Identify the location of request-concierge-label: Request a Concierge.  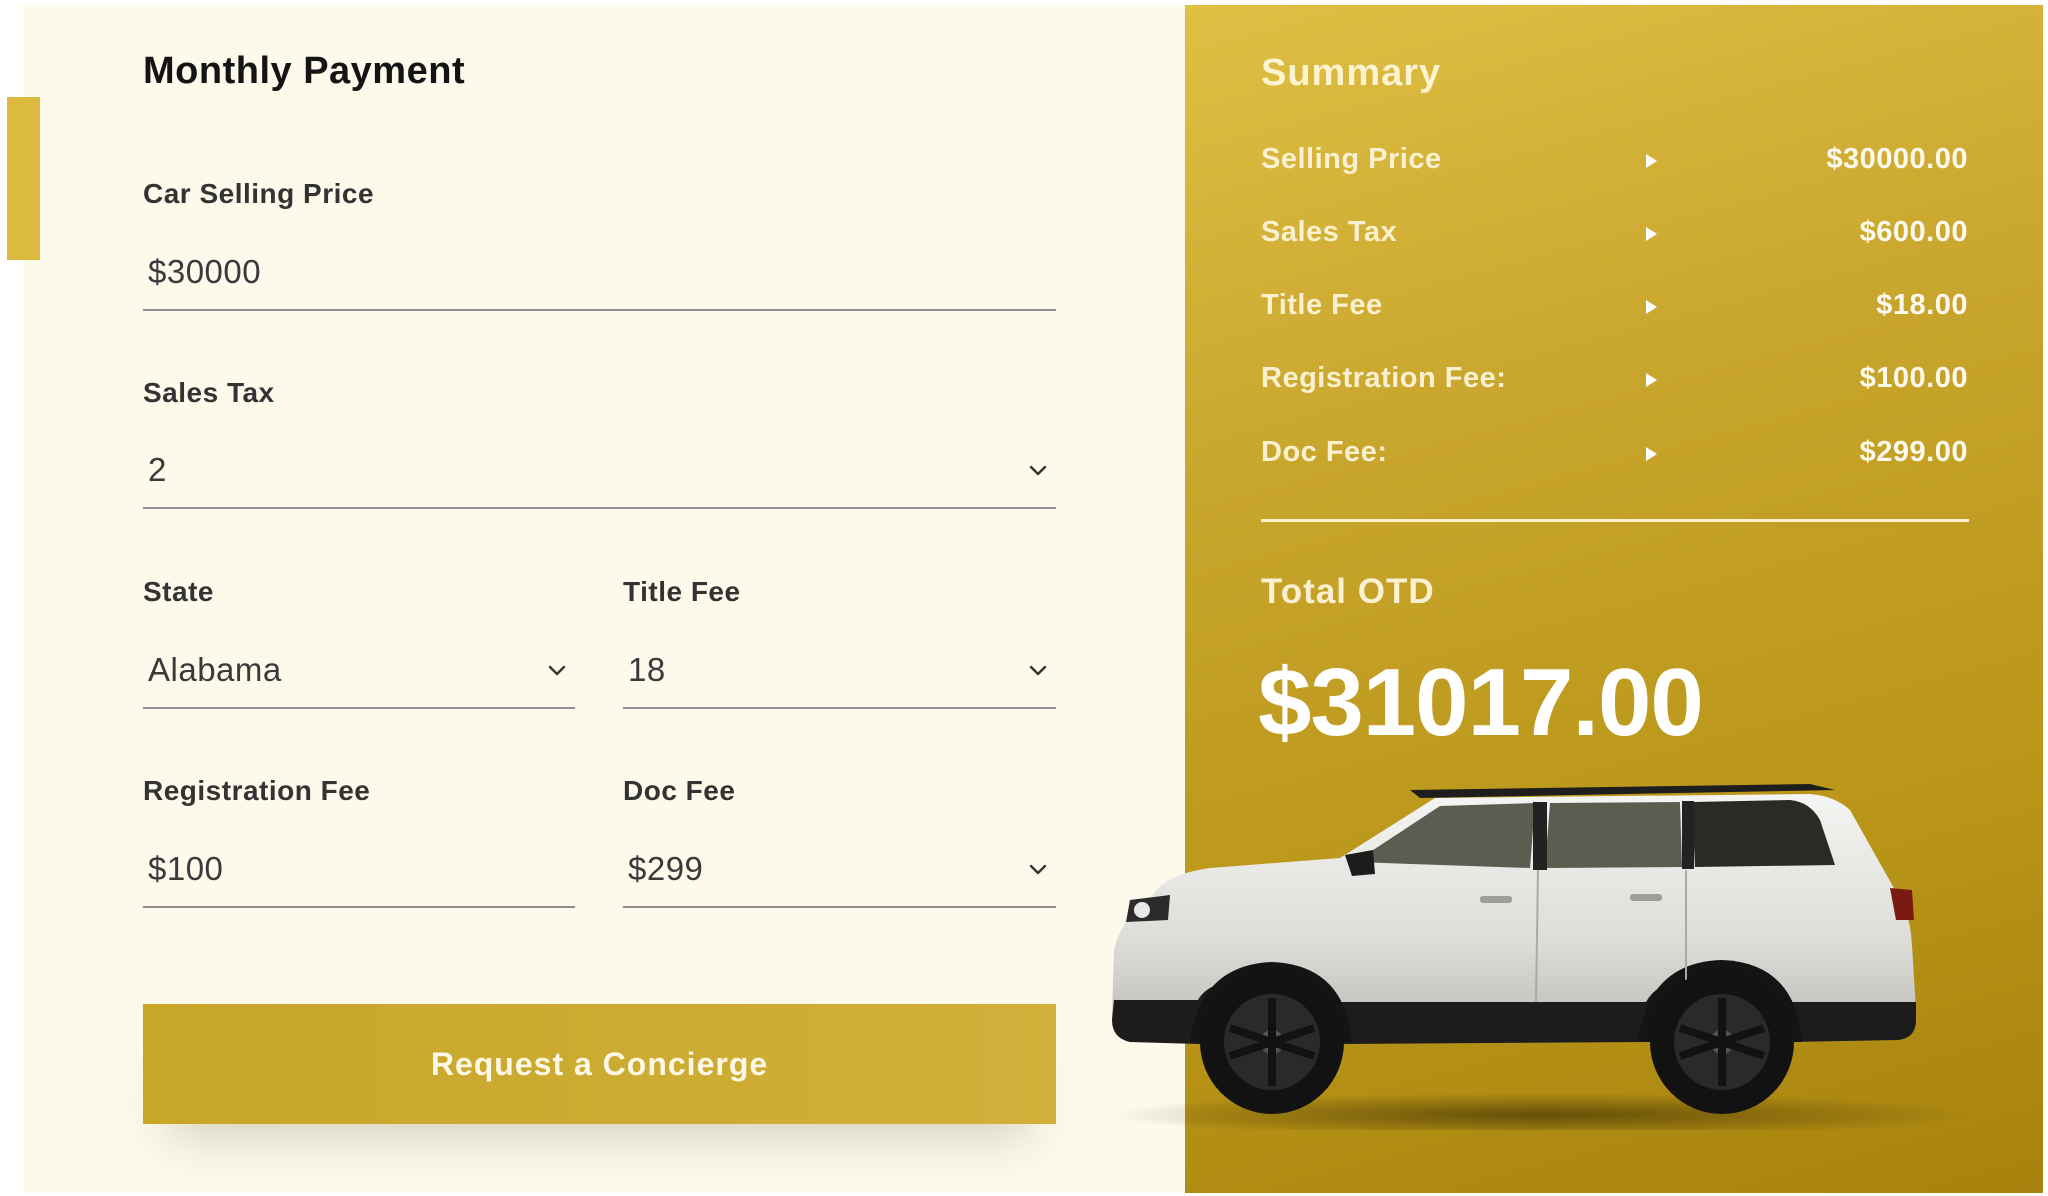
(599, 1063).